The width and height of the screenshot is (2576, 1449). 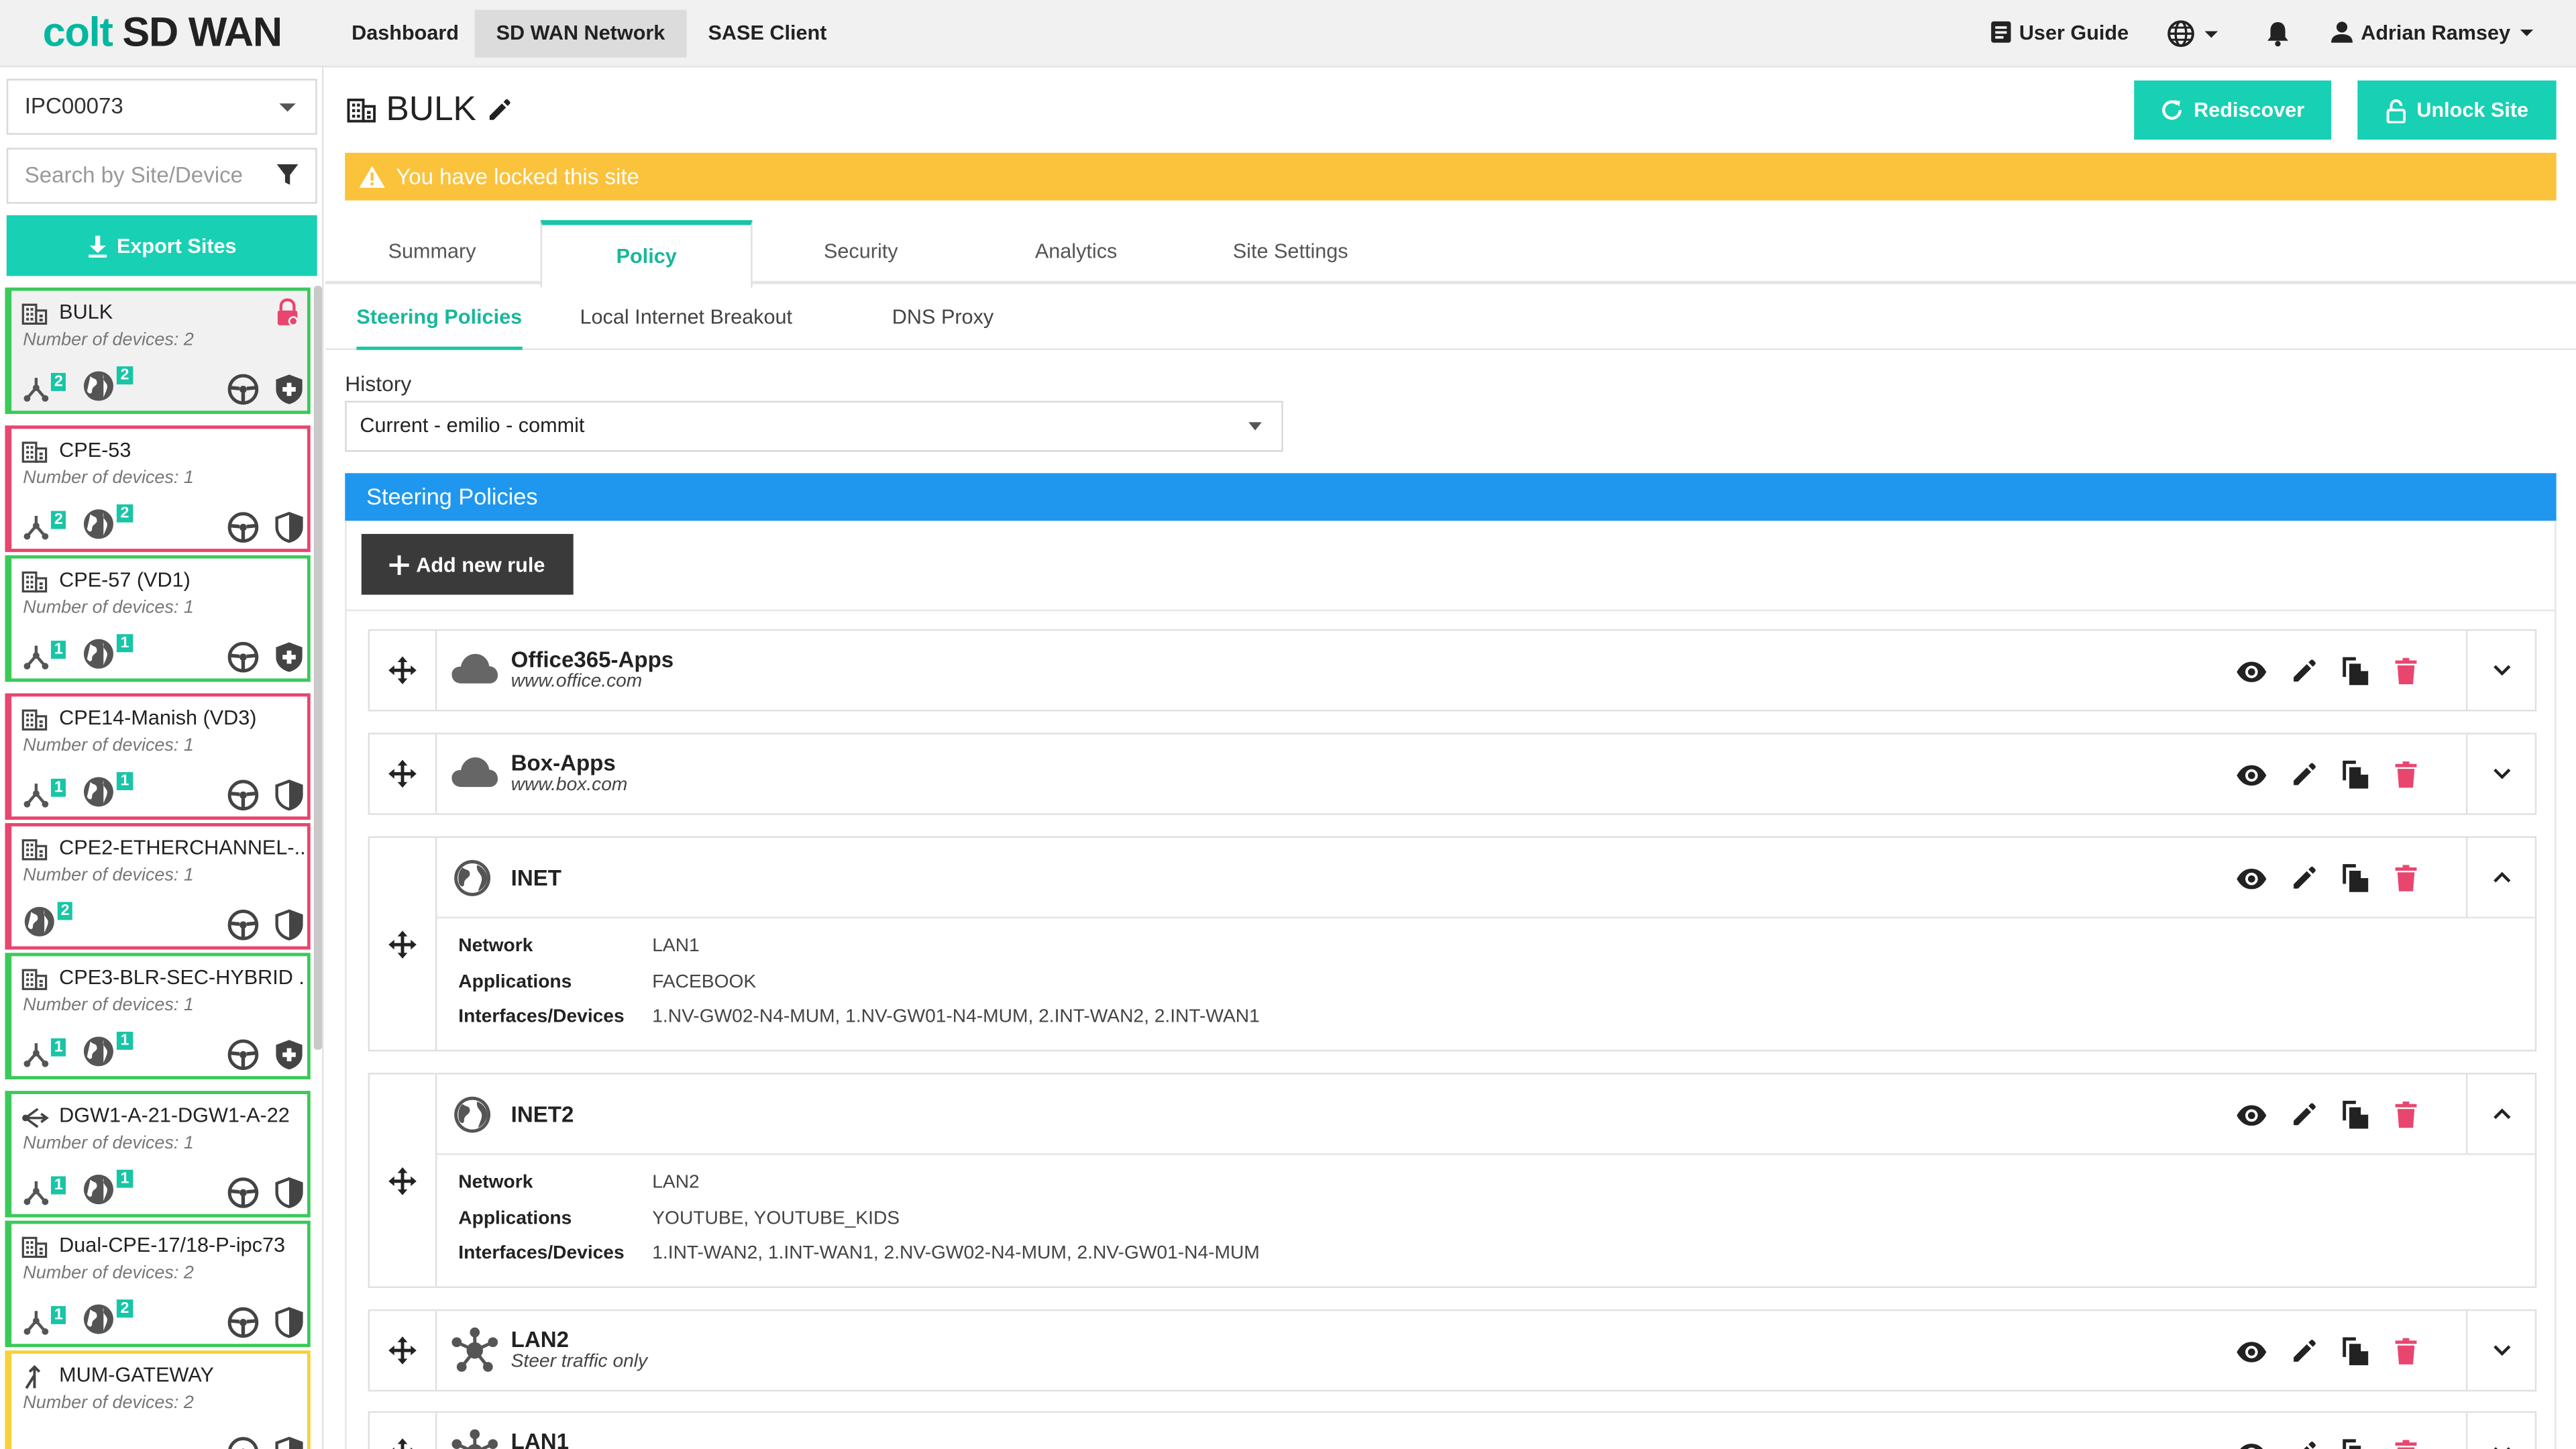 I want to click on site-card-cpe-57: CPE-57 (VD1) Number of devices: 1 1 1, so click(x=158, y=618).